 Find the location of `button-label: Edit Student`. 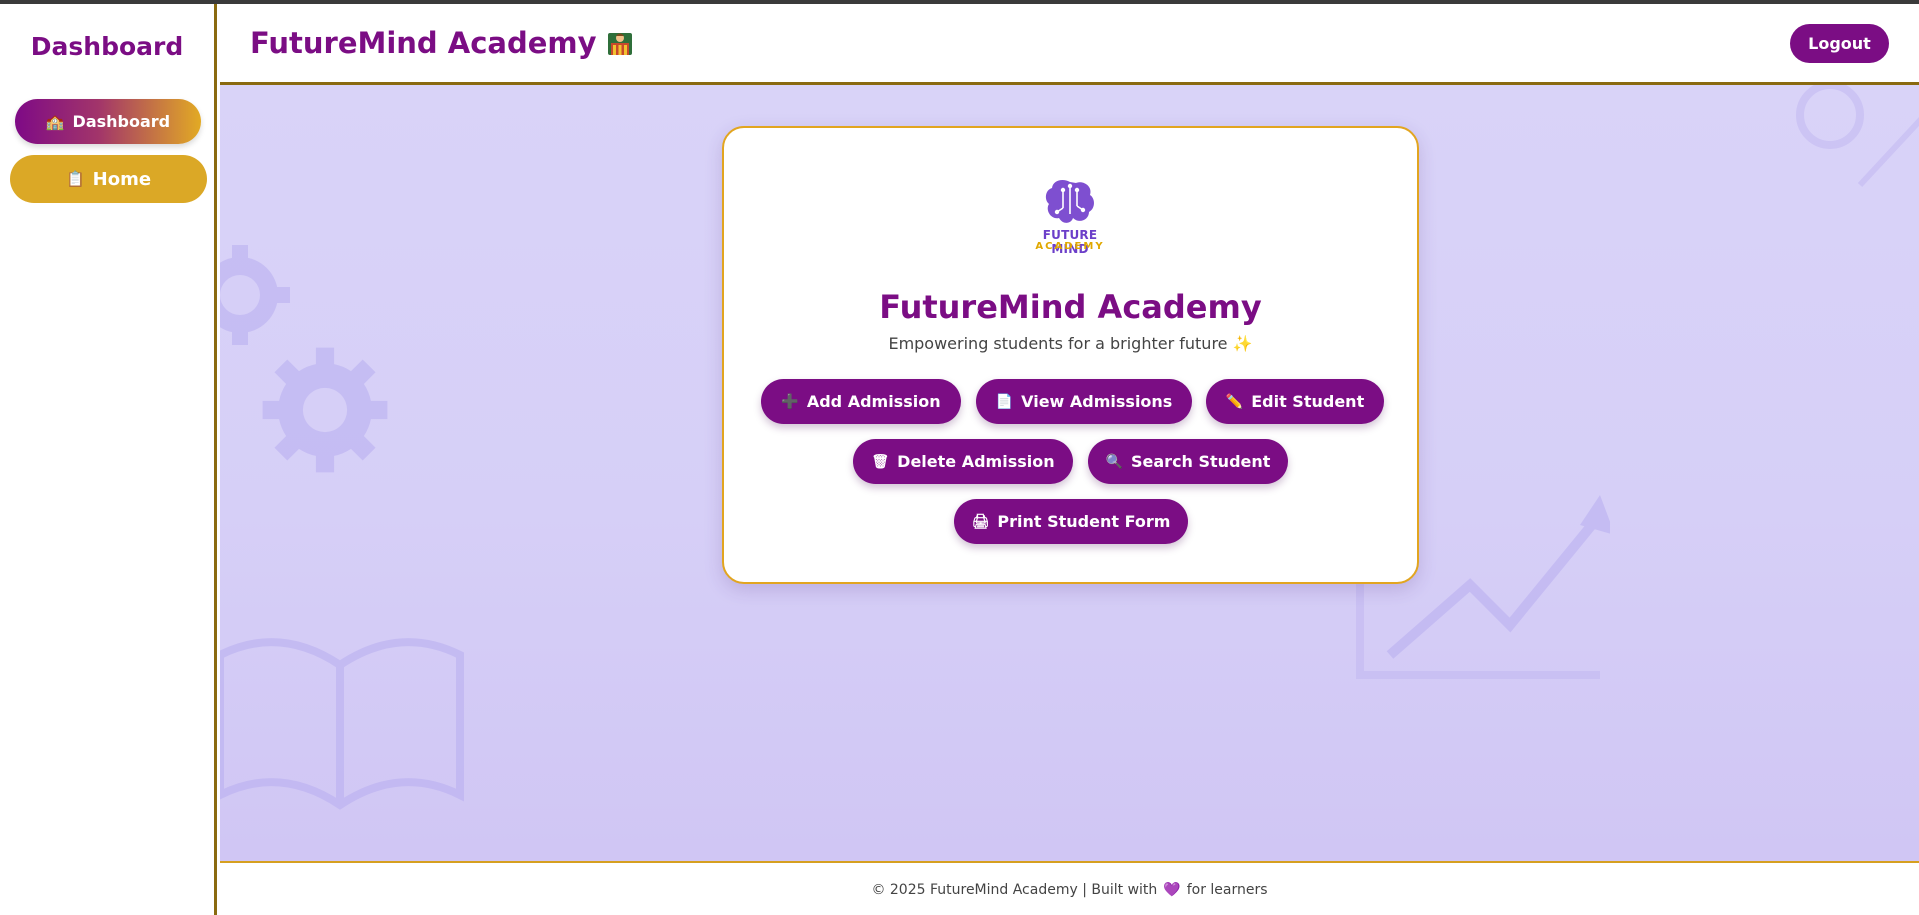

button-label: Edit Student is located at coordinates (1308, 401).